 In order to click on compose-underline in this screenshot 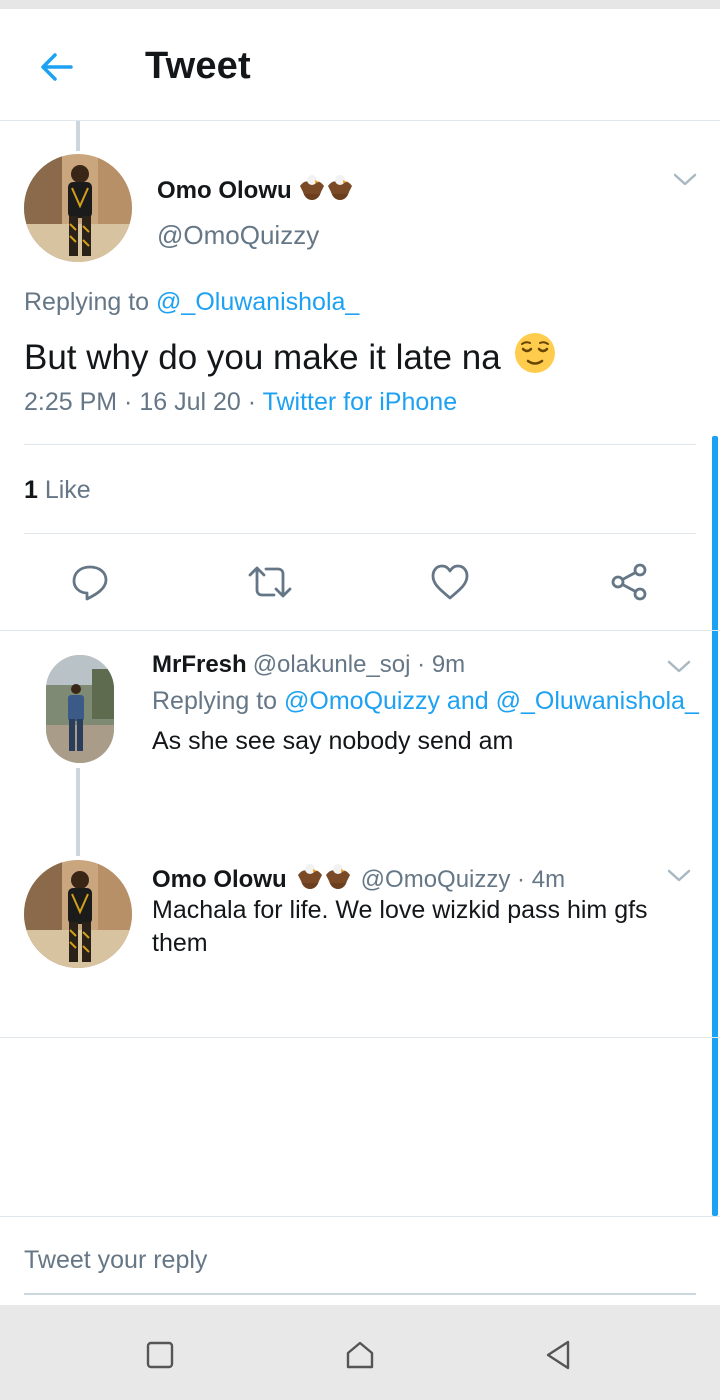, I will do `click(360, 1294)`.